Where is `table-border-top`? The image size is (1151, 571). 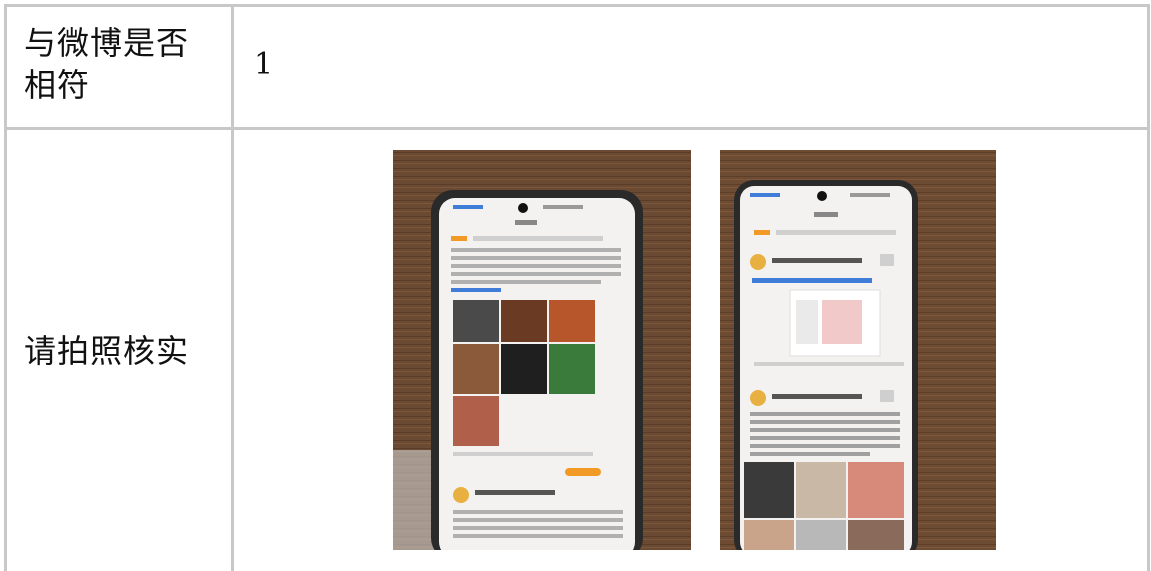
table-border-top is located at coordinates (577, 5).